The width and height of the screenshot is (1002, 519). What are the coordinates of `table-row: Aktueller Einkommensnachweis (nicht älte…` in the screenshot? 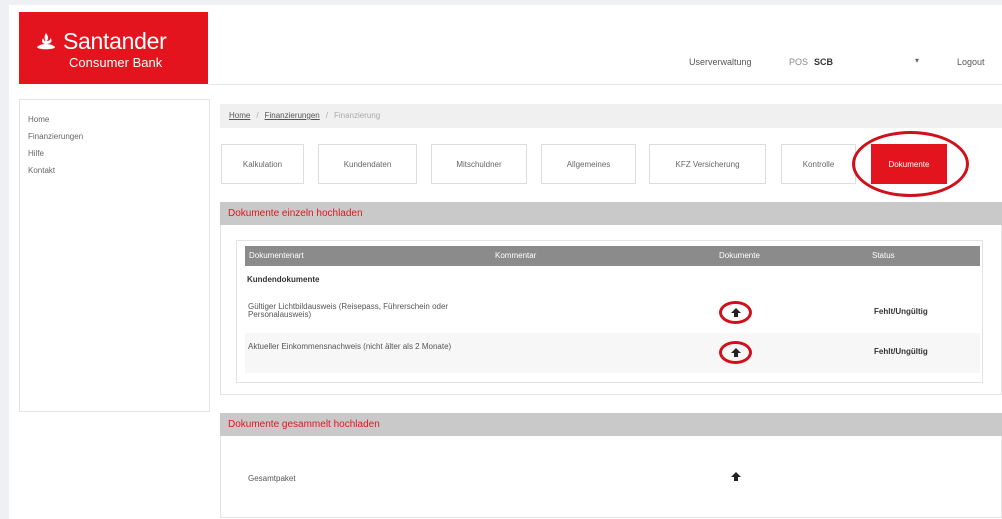 It's located at (612, 353).